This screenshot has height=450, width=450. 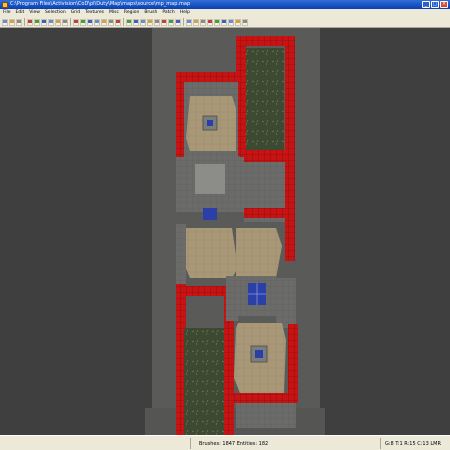 What do you see at coordinates (34, 13) in the screenshot?
I see `menu-view: View` at bounding box center [34, 13].